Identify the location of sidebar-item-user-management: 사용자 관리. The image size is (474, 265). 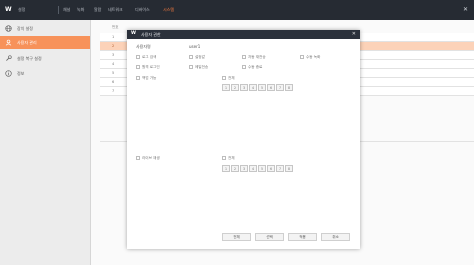
(45, 42).